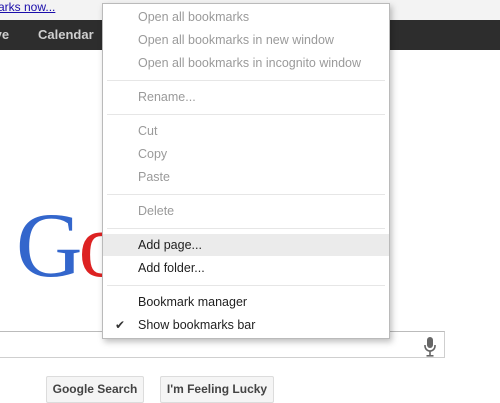 Image resolution: width=500 pixels, height=403 pixels. What do you see at coordinates (49, 245) in the screenshot?
I see `logo-letter-g: G` at bounding box center [49, 245].